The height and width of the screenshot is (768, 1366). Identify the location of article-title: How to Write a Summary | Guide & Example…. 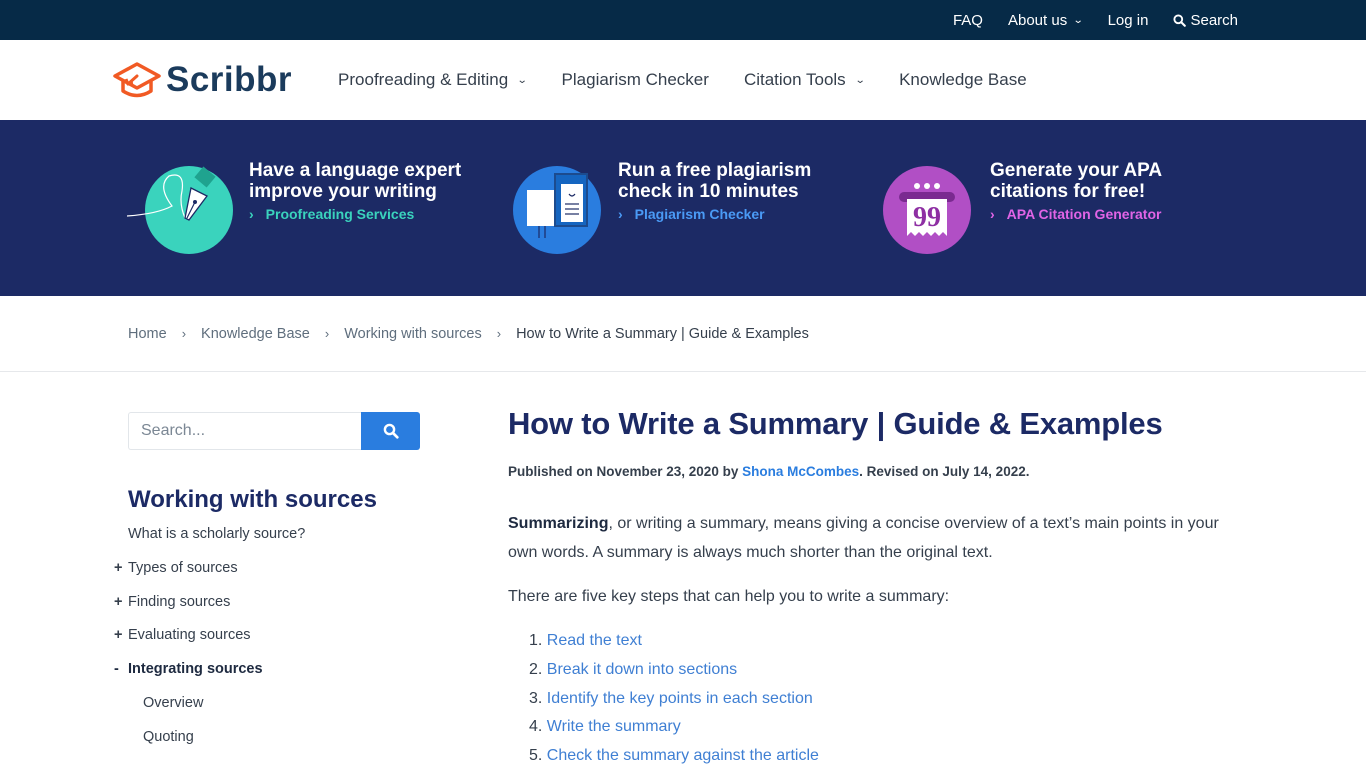
(835, 423).